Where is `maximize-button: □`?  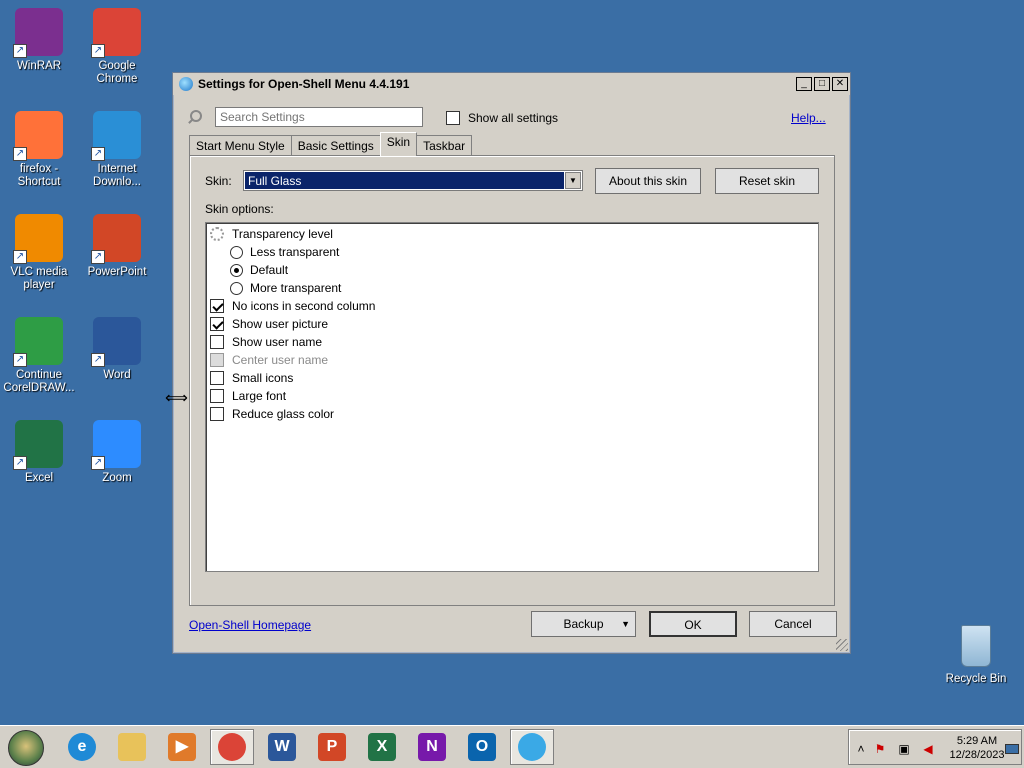 maximize-button: □ is located at coordinates (822, 84).